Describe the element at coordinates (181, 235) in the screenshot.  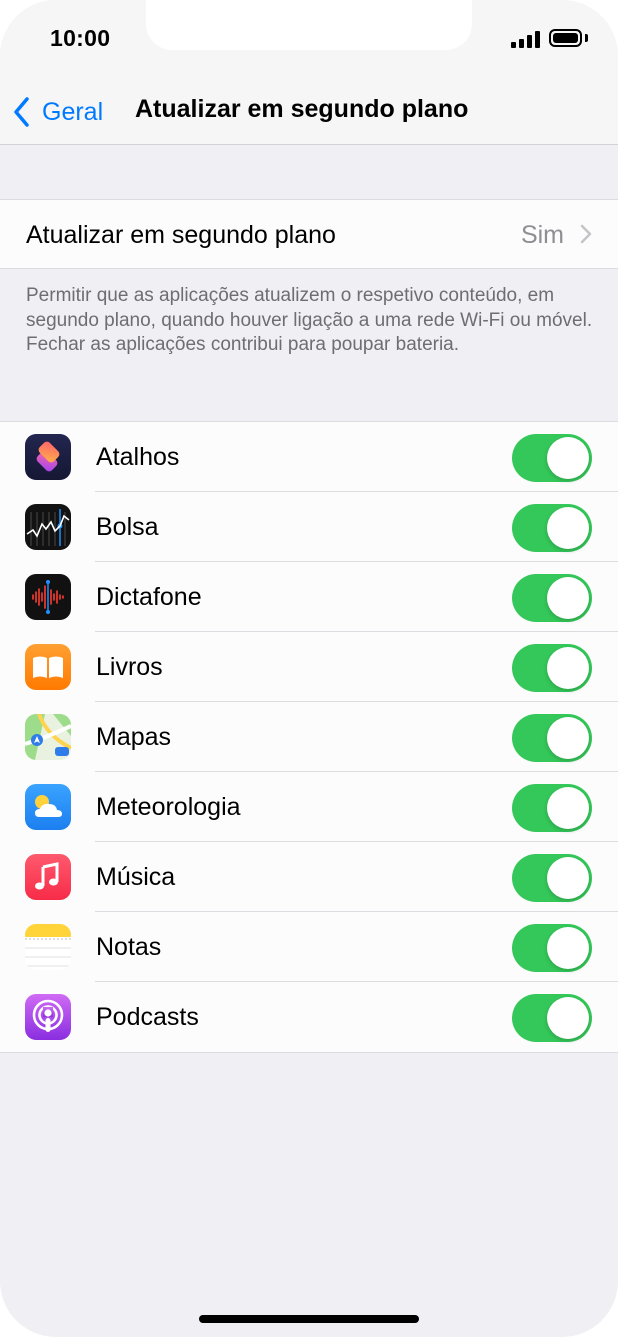
I see `background-refresh-label: Atualizar em segundo plano` at that location.